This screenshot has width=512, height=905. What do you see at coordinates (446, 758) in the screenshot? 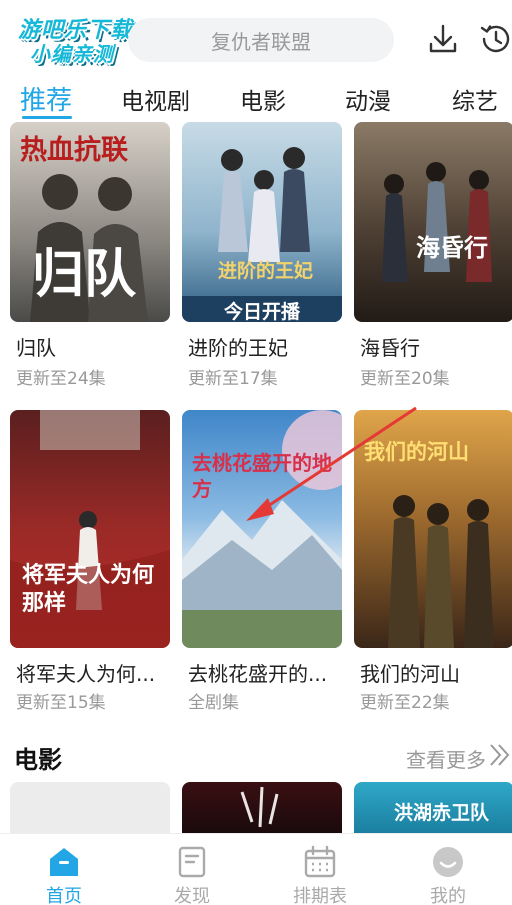
I see `view-more-link: 查看更多` at bounding box center [446, 758].